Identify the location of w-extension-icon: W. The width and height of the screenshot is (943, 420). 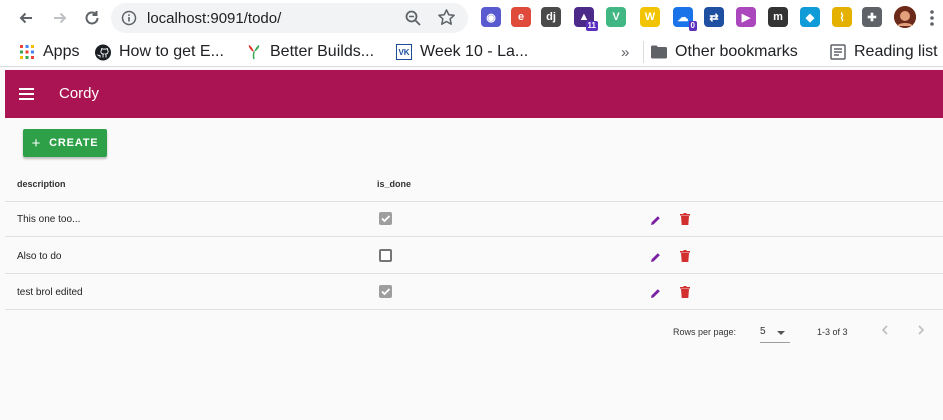
(650, 17).